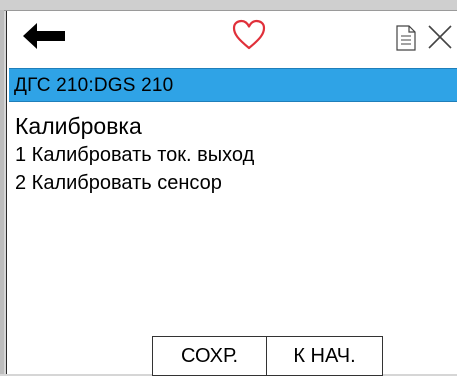 The width and height of the screenshot is (457, 376). Describe the element at coordinates (2, 192) in the screenshot. I see `left-bezel` at that location.